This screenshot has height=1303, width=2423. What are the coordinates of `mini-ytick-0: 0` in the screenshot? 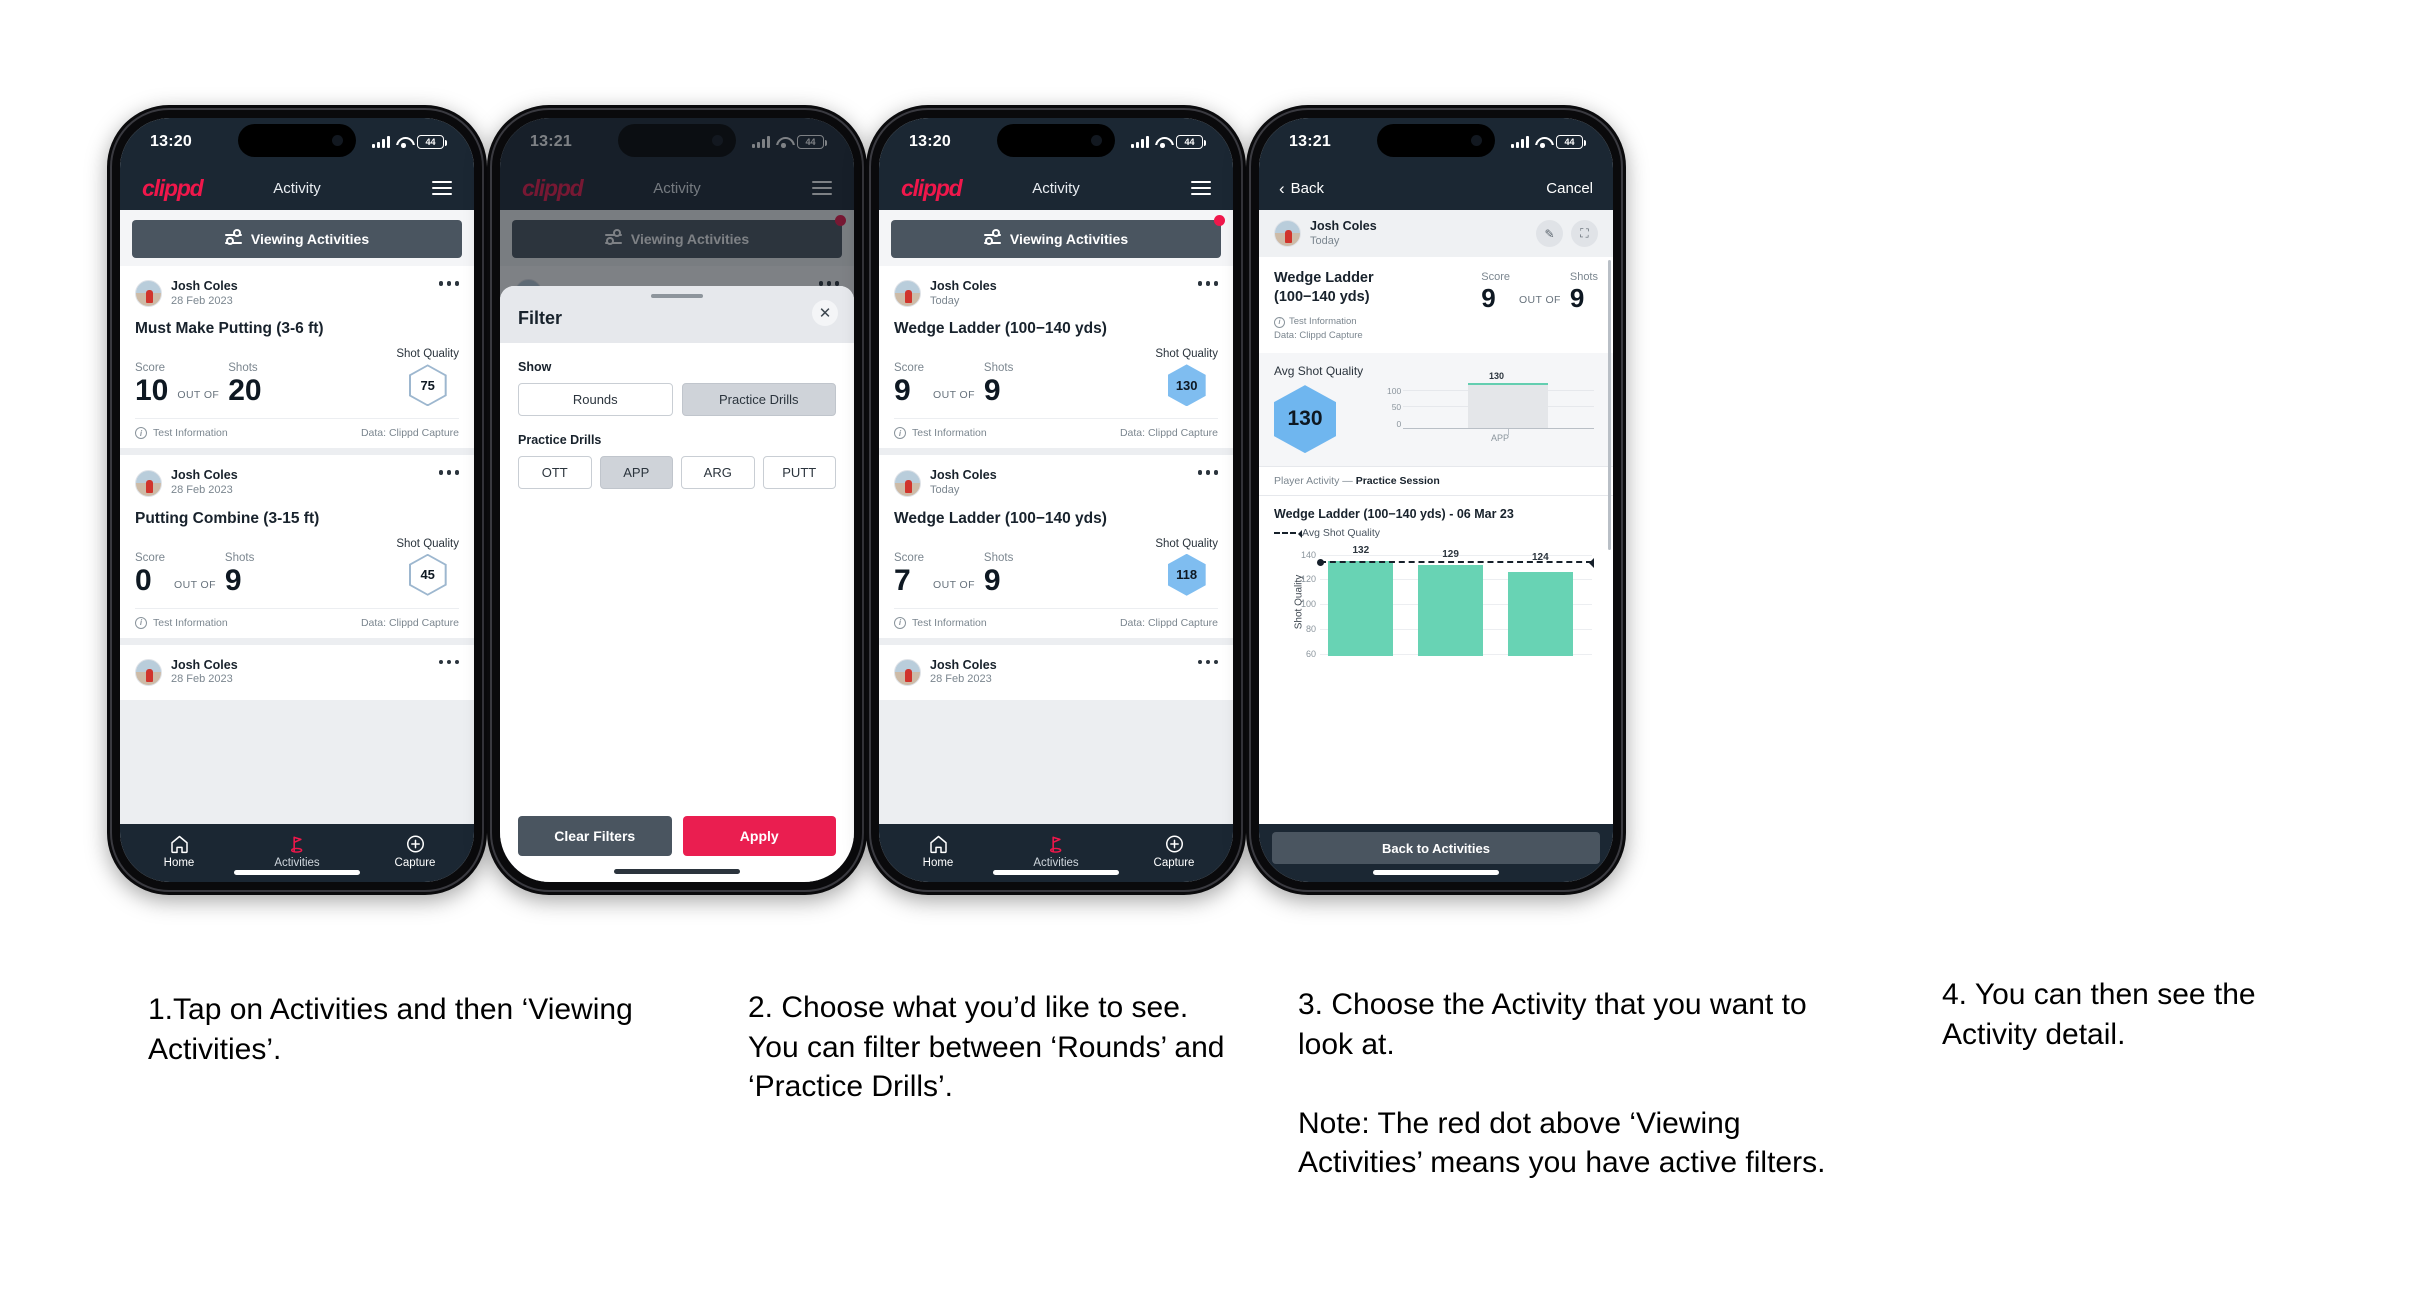 It's located at (1399, 423).